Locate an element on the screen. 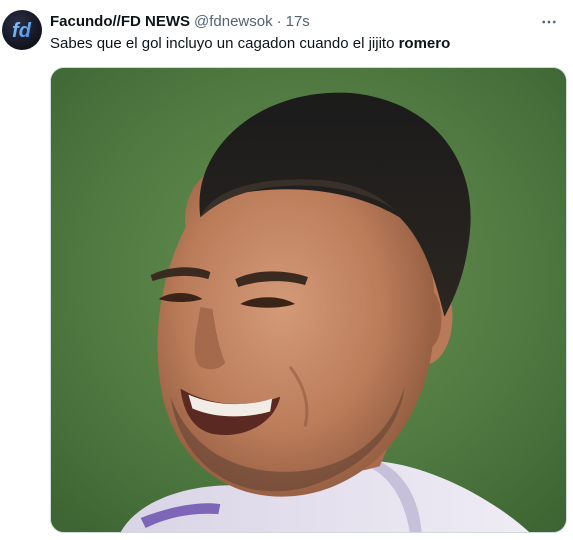  tweet-text-mention: romero is located at coordinates (424, 43).